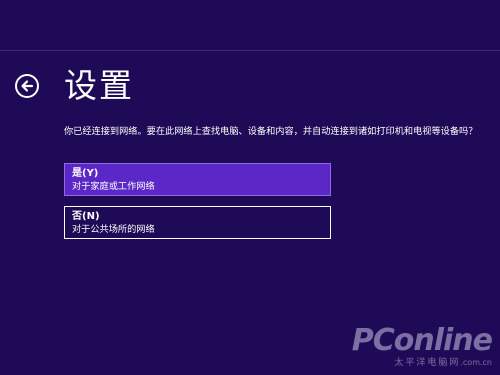 The width and height of the screenshot is (500, 375). What do you see at coordinates (197, 222) in the screenshot?
I see `option-no-button: 否(N) 对于公共场所的网络` at bounding box center [197, 222].